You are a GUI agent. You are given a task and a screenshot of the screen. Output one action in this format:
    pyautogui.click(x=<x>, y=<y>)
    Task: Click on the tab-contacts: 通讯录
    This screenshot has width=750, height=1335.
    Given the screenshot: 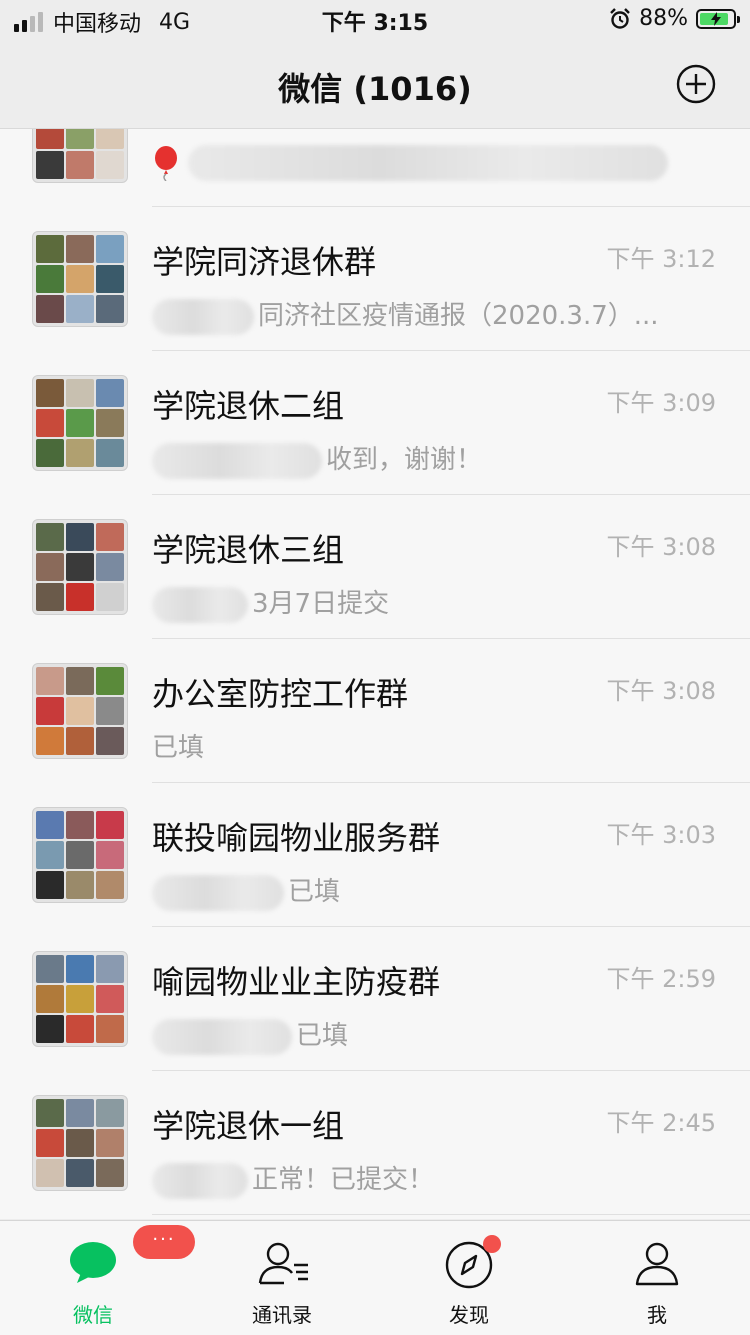 What is the action you would take?
    pyautogui.click(x=282, y=1278)
    